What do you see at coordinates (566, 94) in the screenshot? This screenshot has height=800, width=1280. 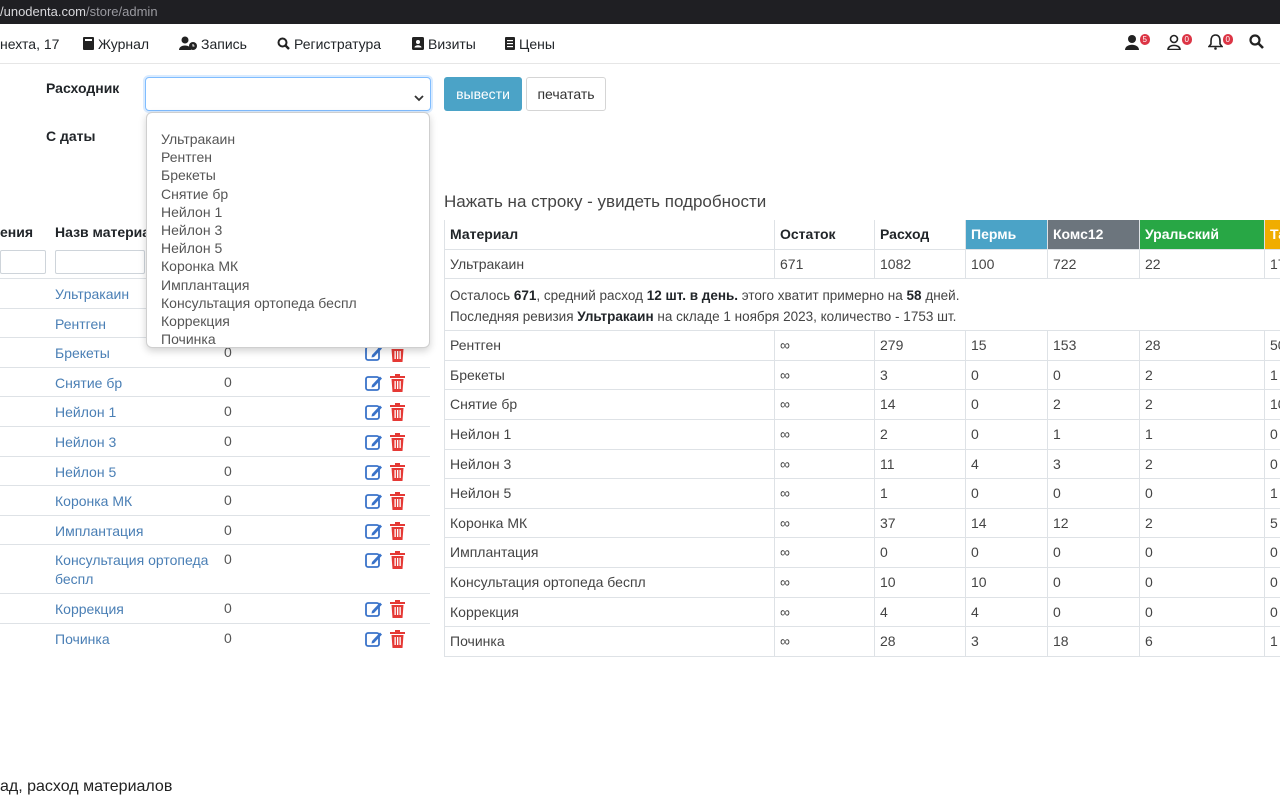 I see `print-button: печатать` at bounding box center [566, 94].